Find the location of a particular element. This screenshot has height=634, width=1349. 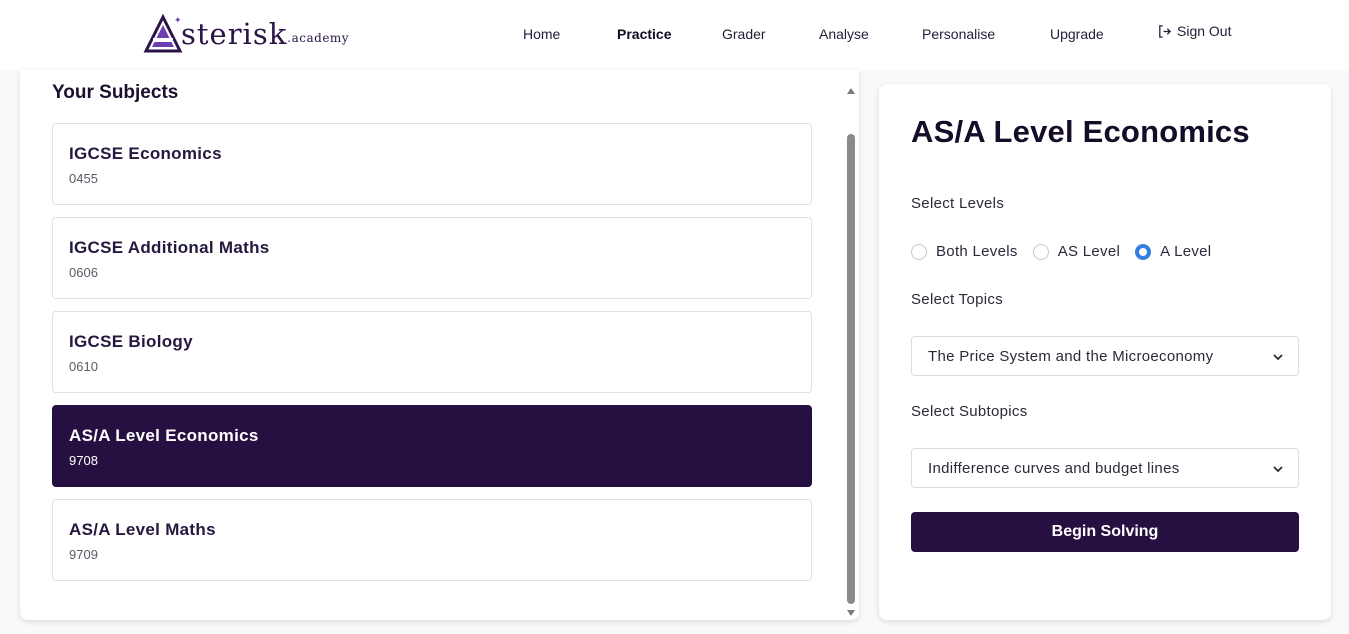

levels-radio-group: Both Levels AS Level A Level is located at coordinates (1068, 251).